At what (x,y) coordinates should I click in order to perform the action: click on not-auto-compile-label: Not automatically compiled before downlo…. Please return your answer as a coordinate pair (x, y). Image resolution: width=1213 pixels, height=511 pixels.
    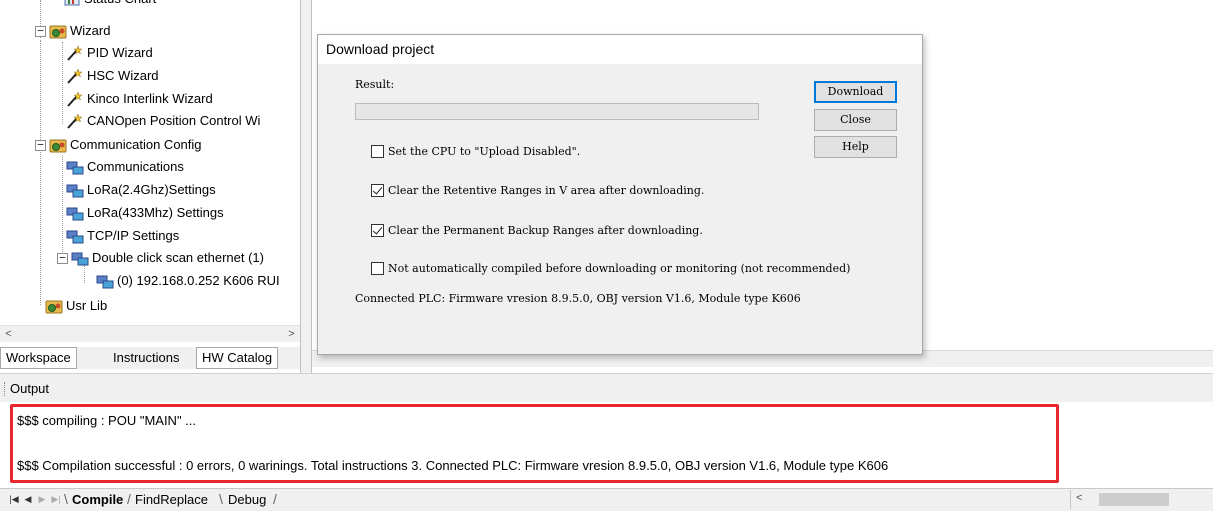
    Looking at the image, I should click on (619, 268).